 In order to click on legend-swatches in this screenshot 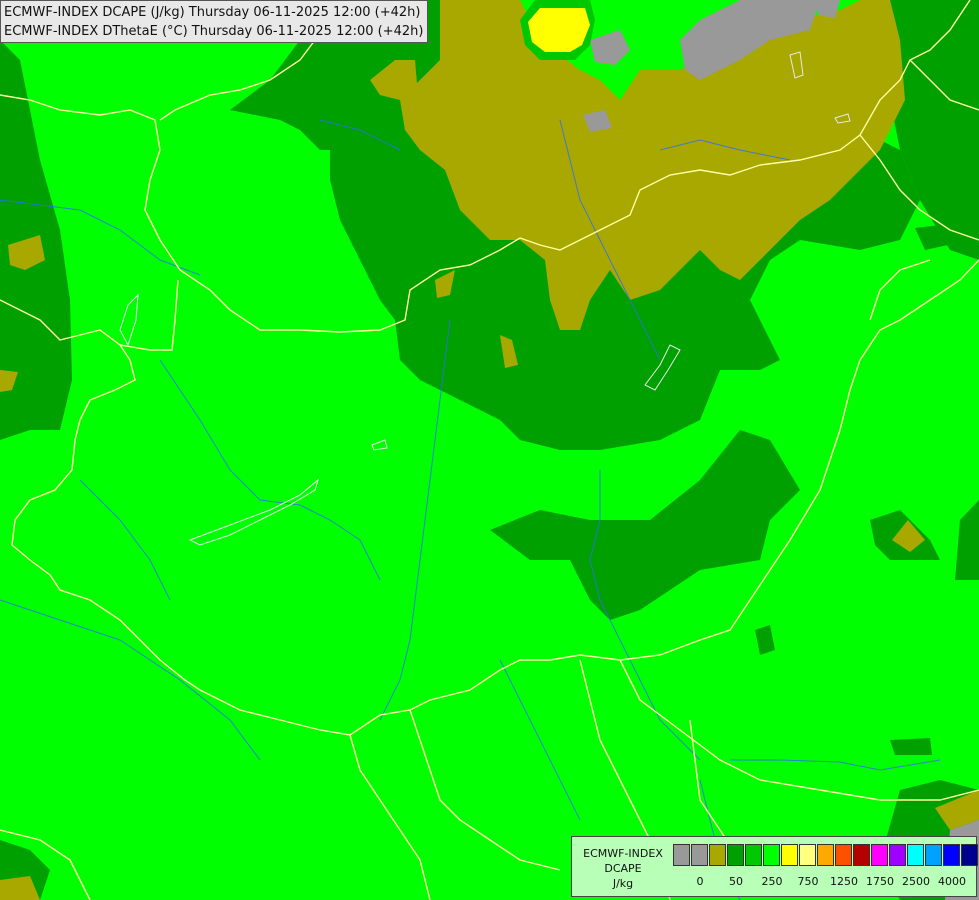, I will do `click(826, 855)`.